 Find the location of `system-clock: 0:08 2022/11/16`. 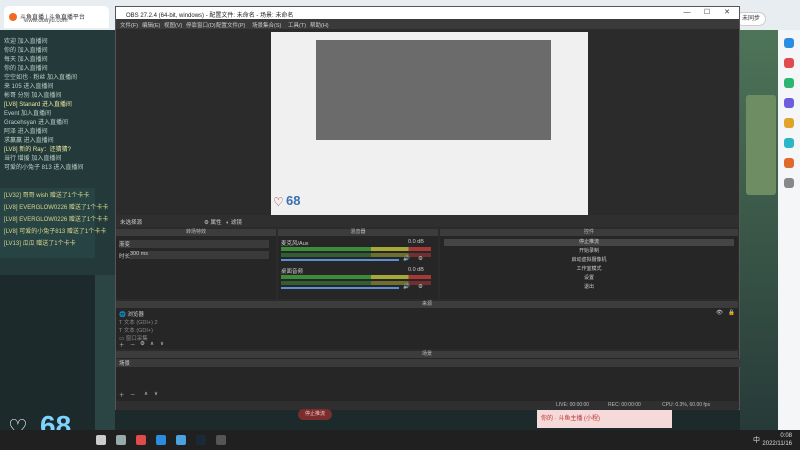

system-clock: 0:08 2022/11/16 is located at coordinates (777, 440).